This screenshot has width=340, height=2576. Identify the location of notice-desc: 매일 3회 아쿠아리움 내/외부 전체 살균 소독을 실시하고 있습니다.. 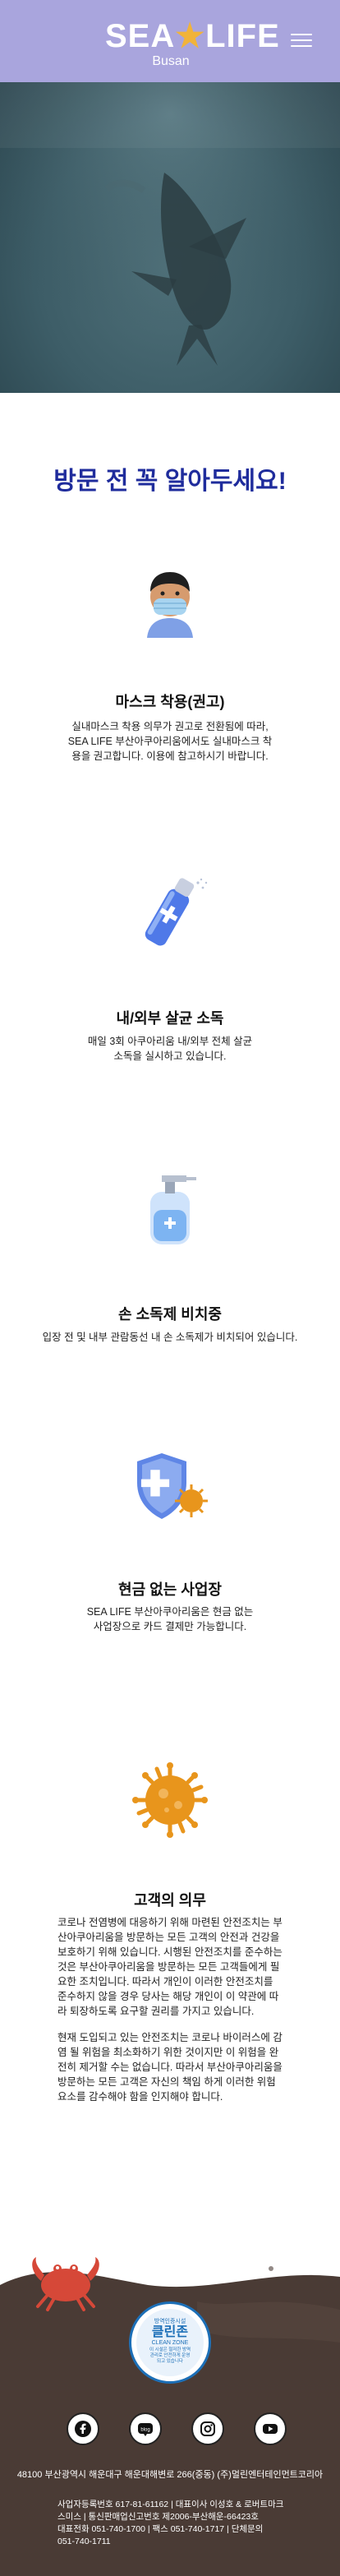
(170, 1049).